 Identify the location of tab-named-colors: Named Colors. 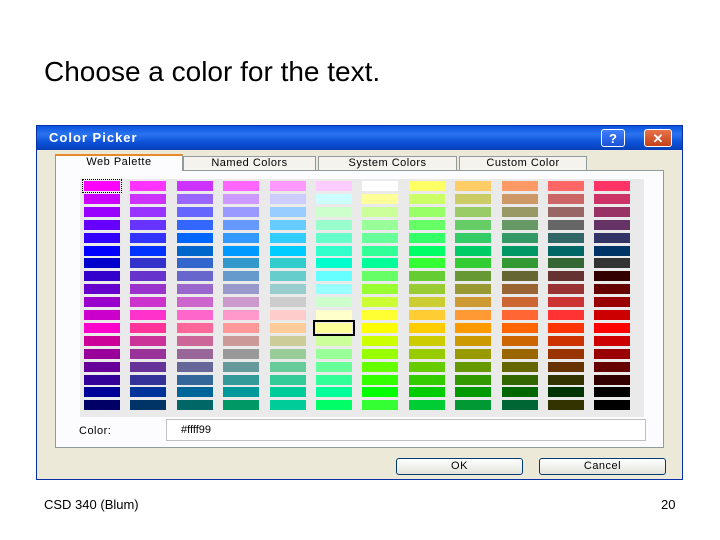
(249, 163).